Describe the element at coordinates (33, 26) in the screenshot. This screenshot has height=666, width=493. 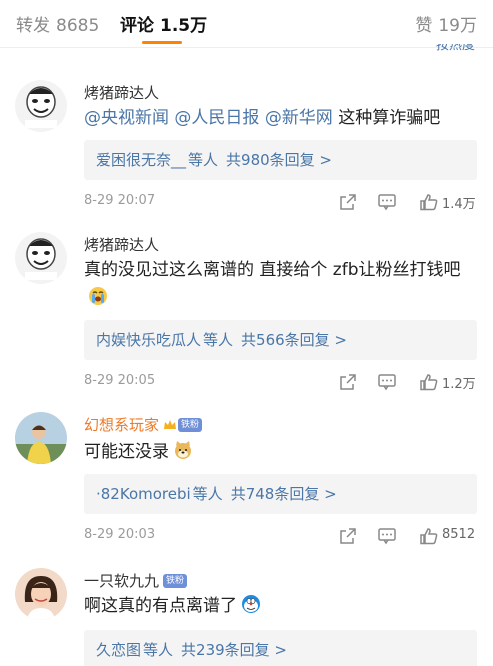
I see `tab-repost-label: 转发` at that location.